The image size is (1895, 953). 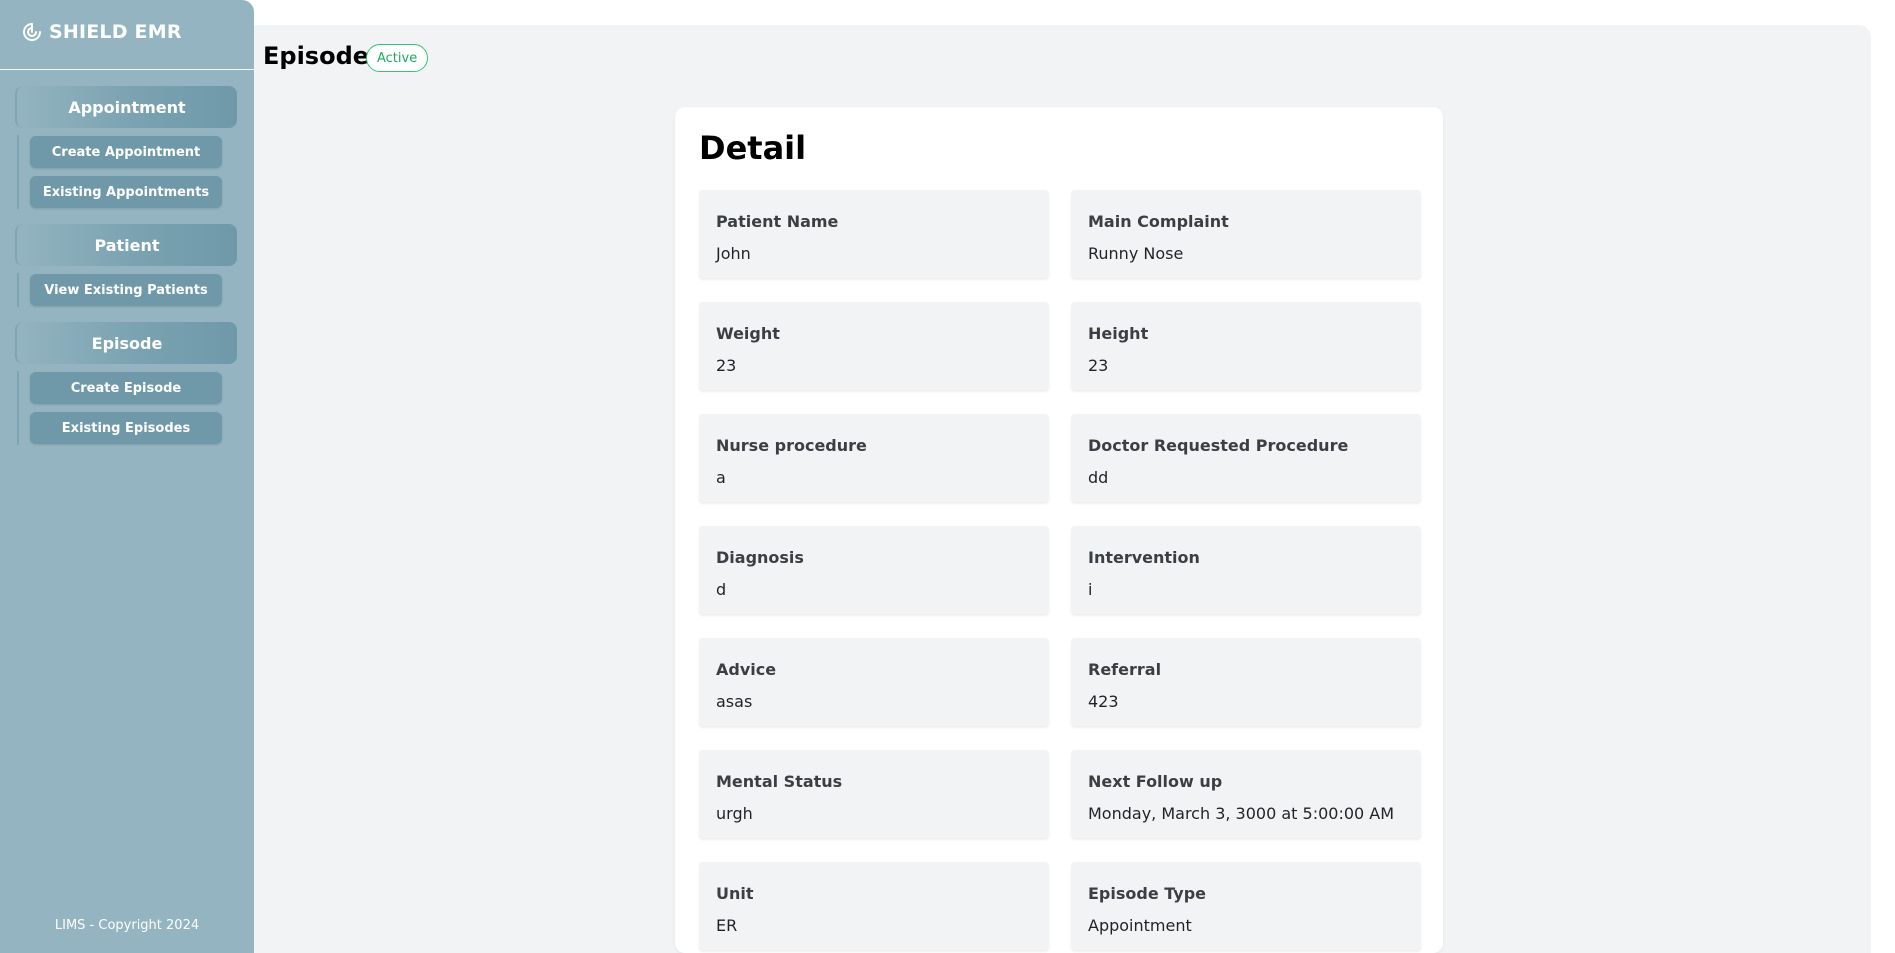 What do you see at coordinates (397, 58) in the screenshot?
I see `status-badge: Active` at bounding box center [397, 58].